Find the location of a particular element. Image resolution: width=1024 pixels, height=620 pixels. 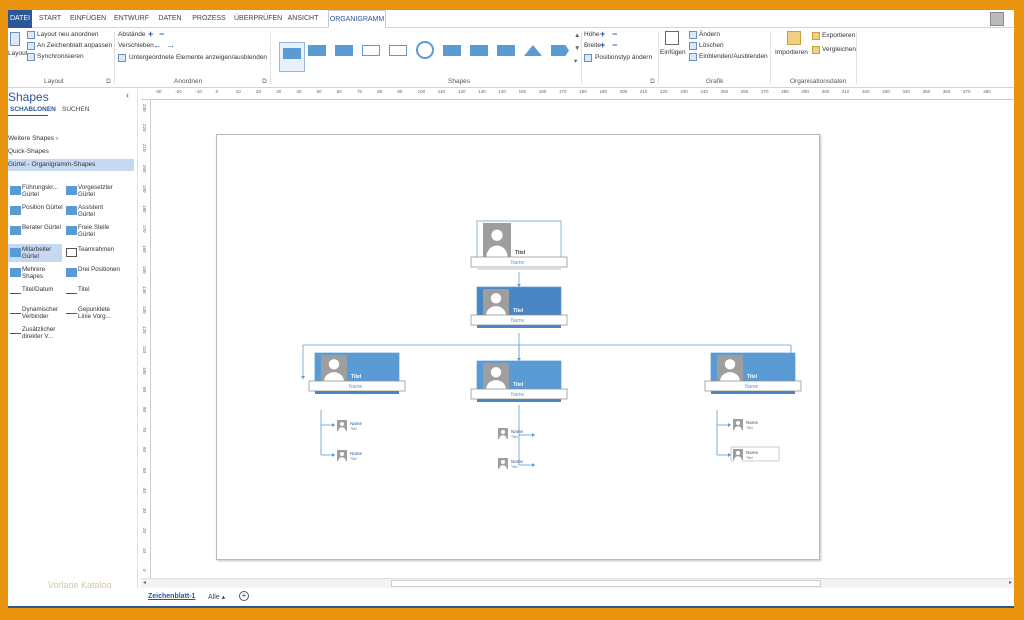

spacing-label: Abstände is located at coordinates (132, 34).